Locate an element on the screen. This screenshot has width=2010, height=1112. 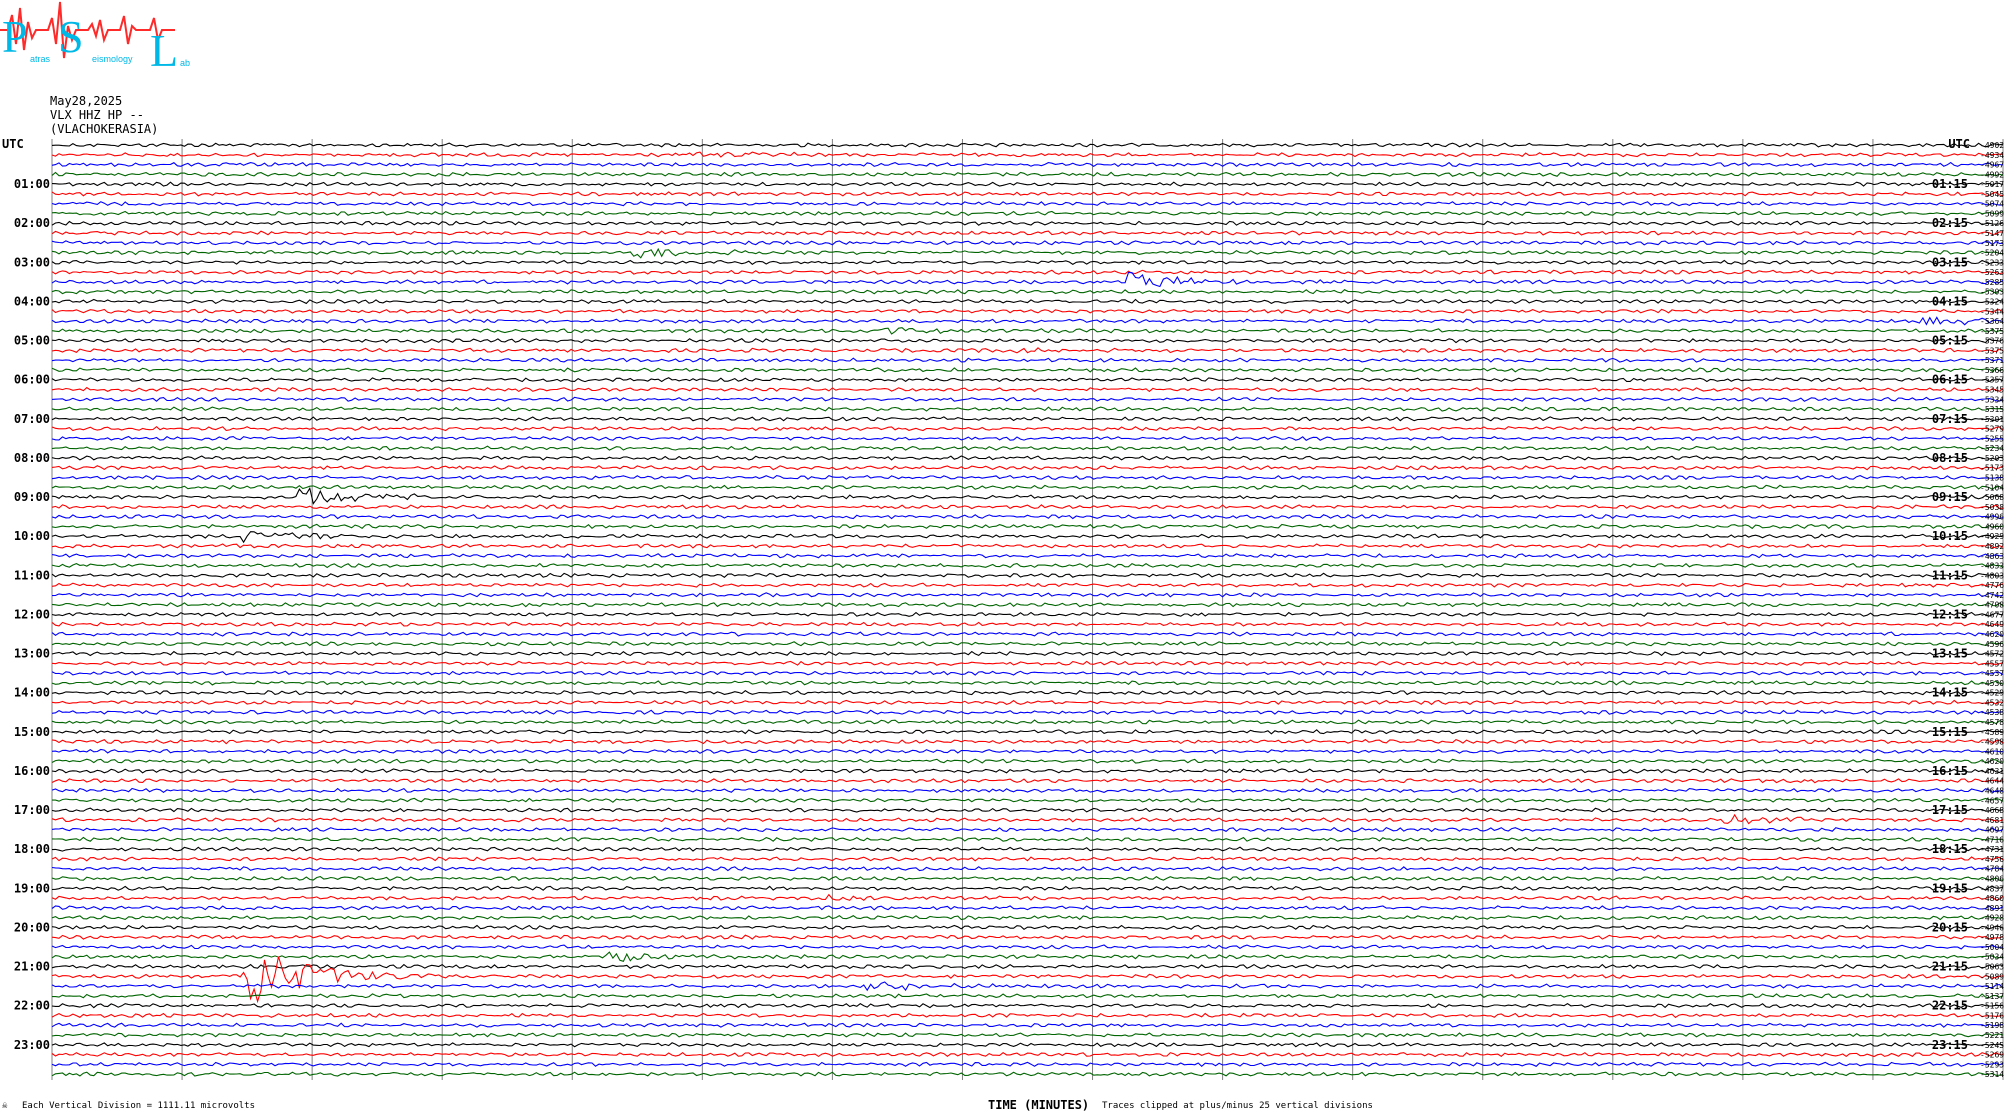
right-hour-label-0915: 09:15 is located at coordinates (1950, 497).